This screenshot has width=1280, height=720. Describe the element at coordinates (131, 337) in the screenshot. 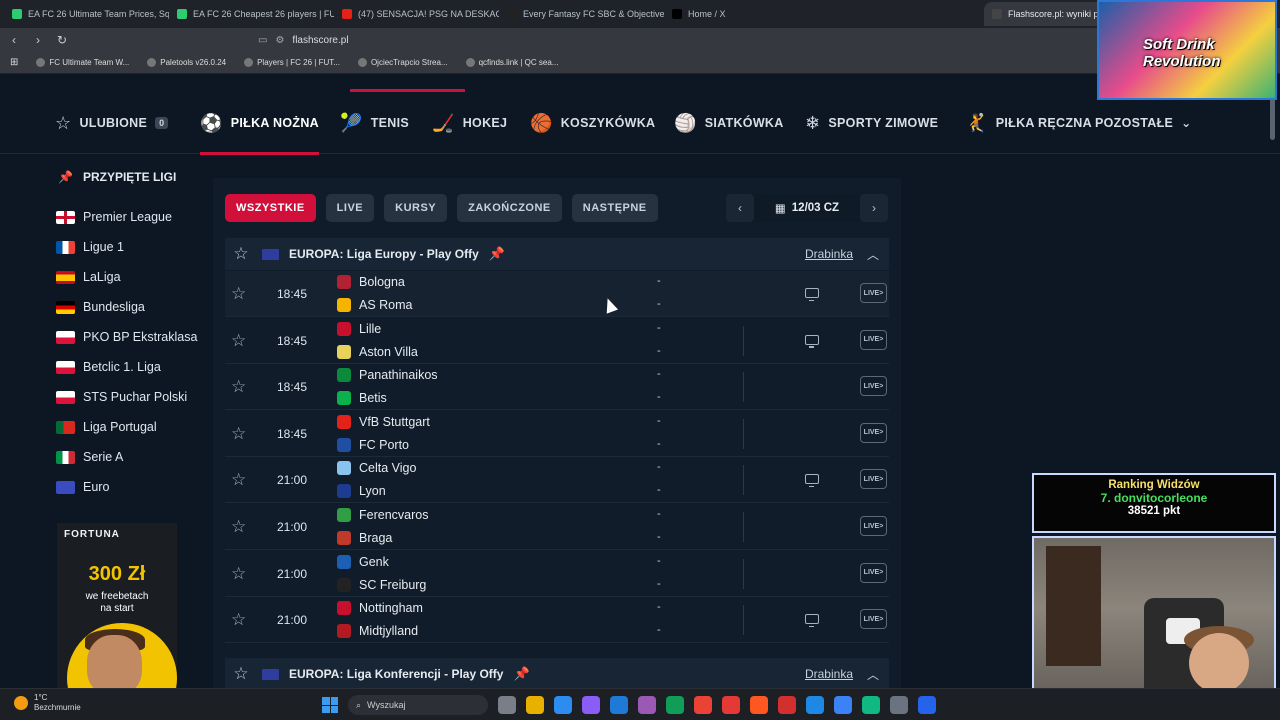

I see `pinned-league-item: PKO BP Ekstraklasa` at that location.